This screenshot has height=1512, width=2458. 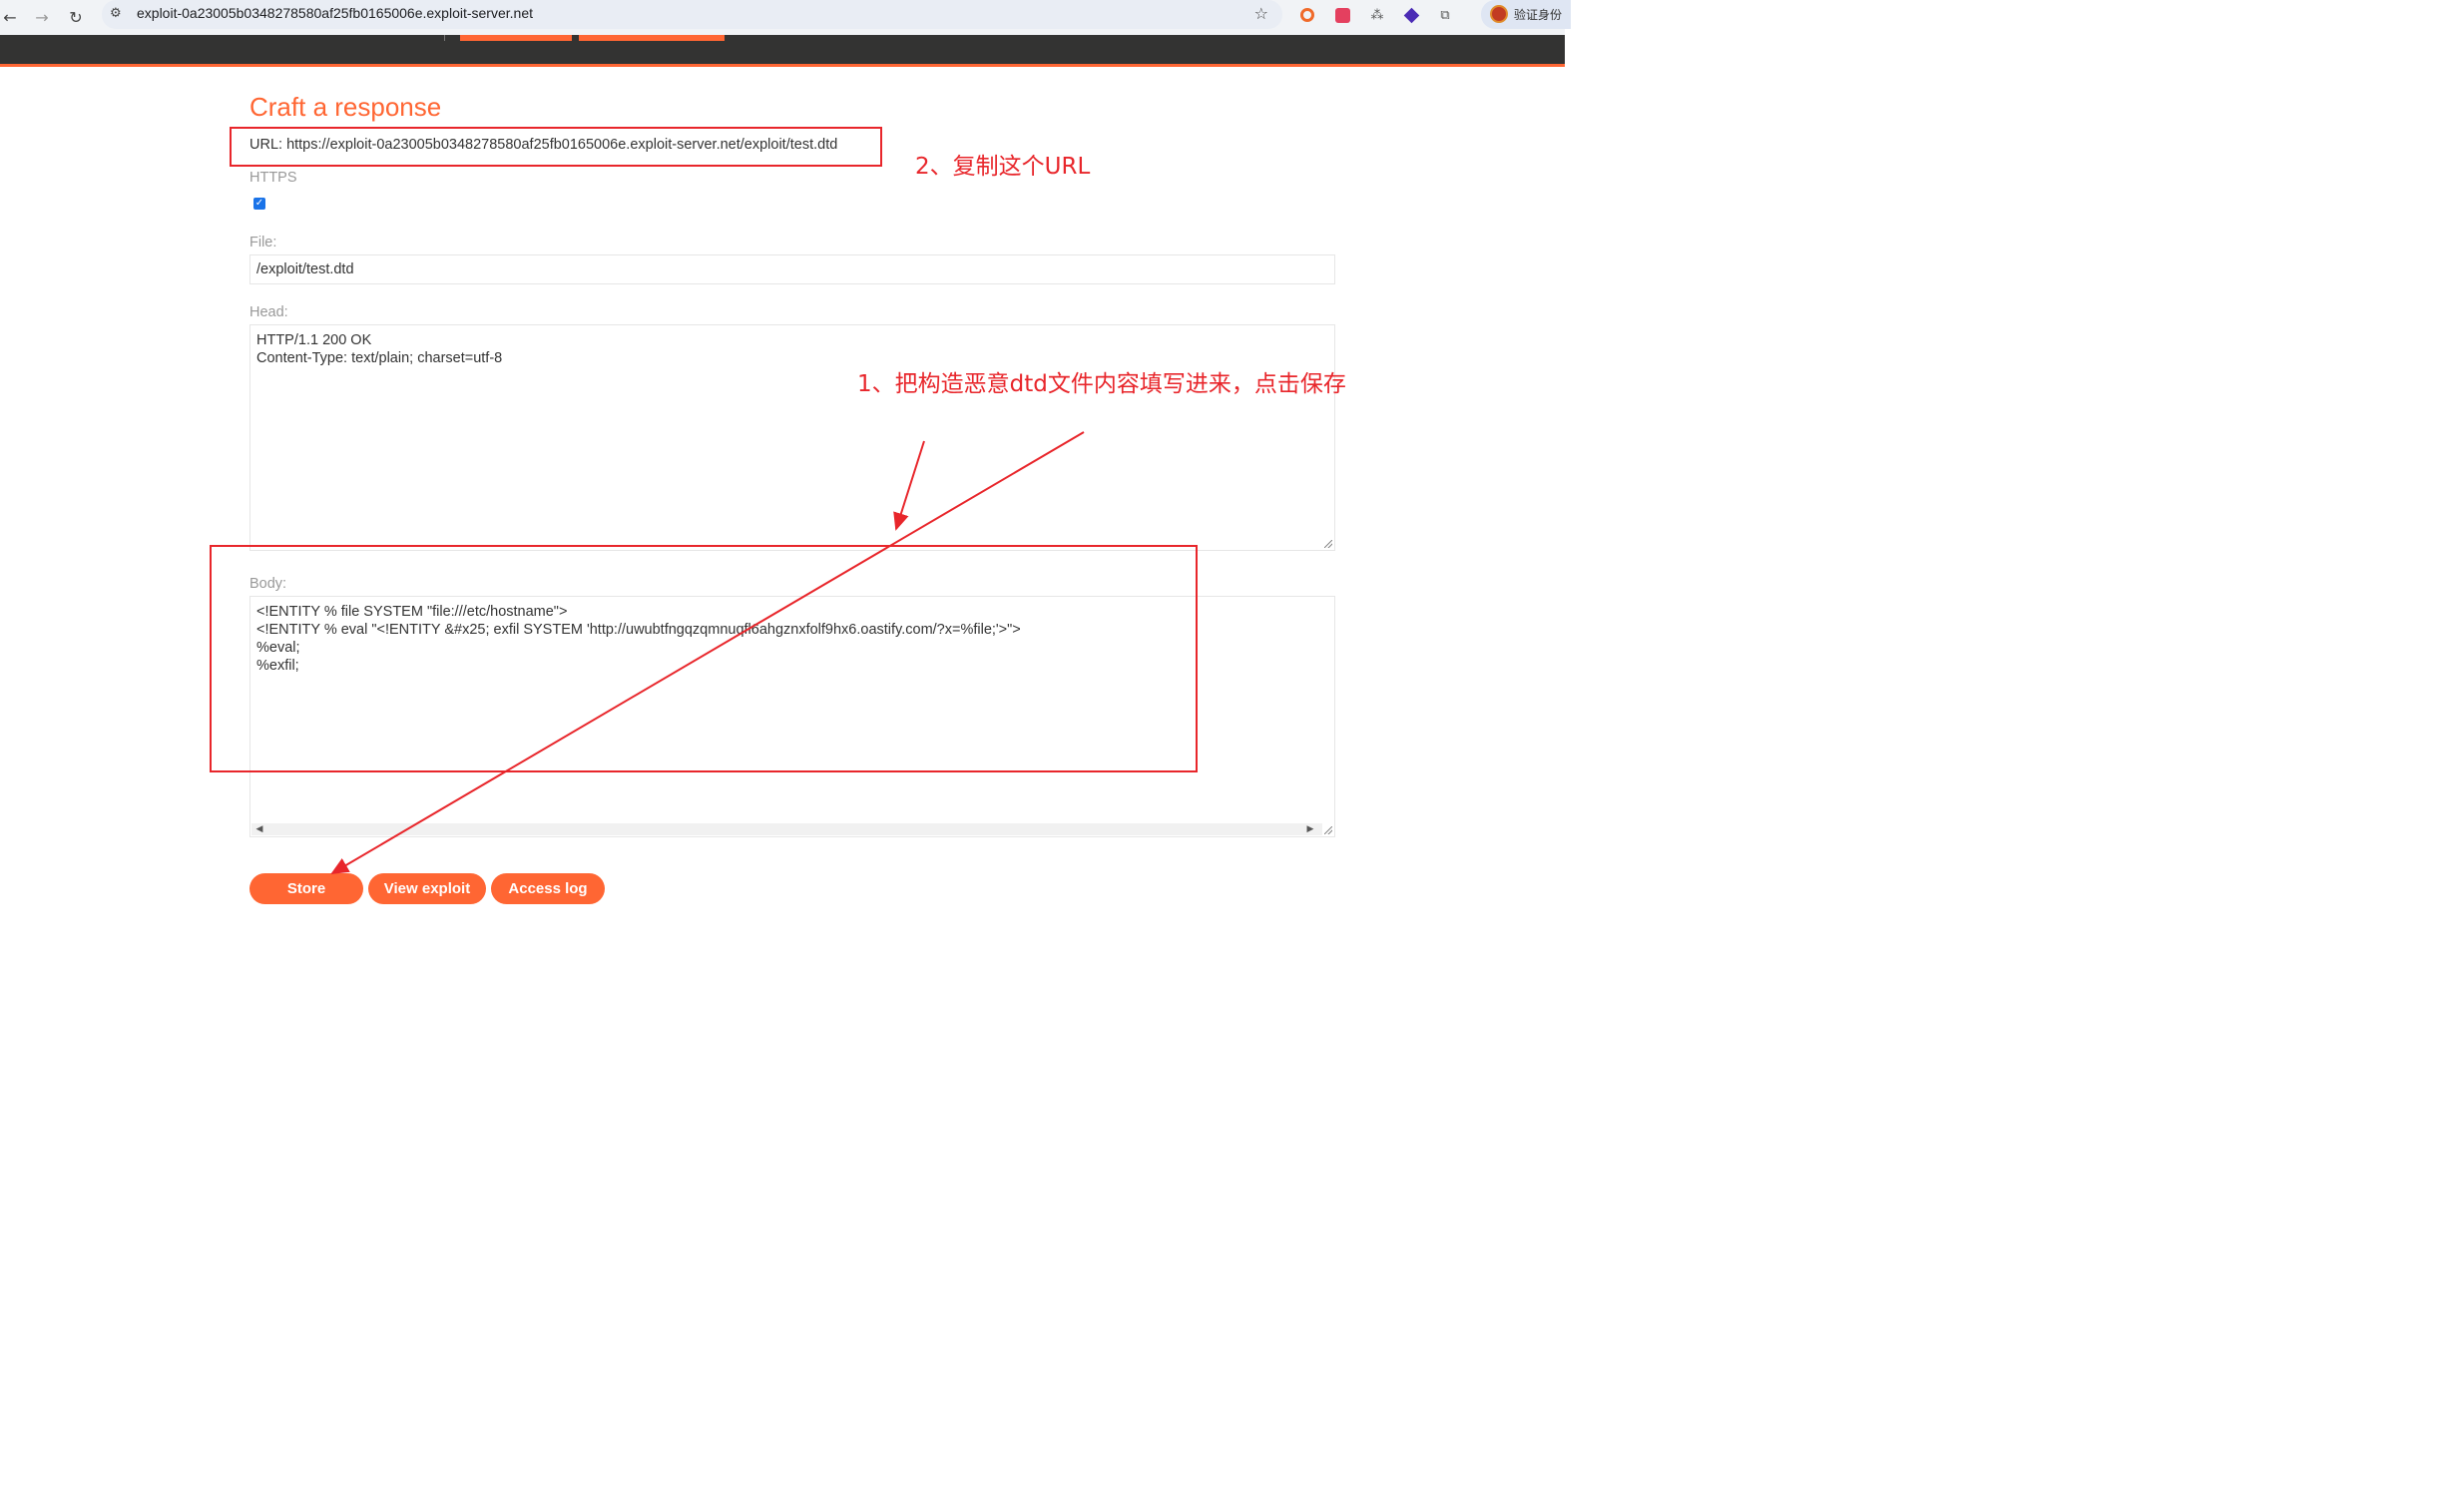 I want to click on extension-counter-icon: ⁂, so click(x=1377, y=15).